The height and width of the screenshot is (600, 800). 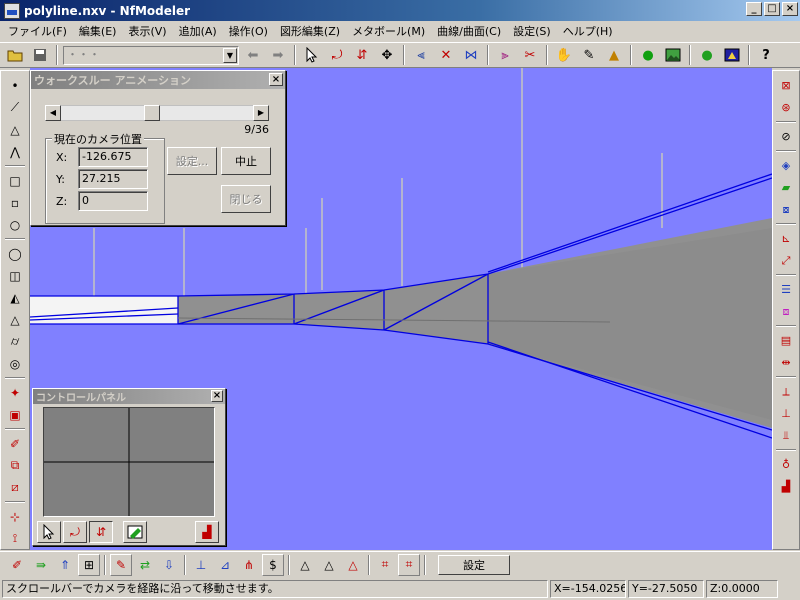 What do you see at coordinates (15, 538) in the screenshot?
I see `transform-icon: ⟟` at bounding box center [15, 538].